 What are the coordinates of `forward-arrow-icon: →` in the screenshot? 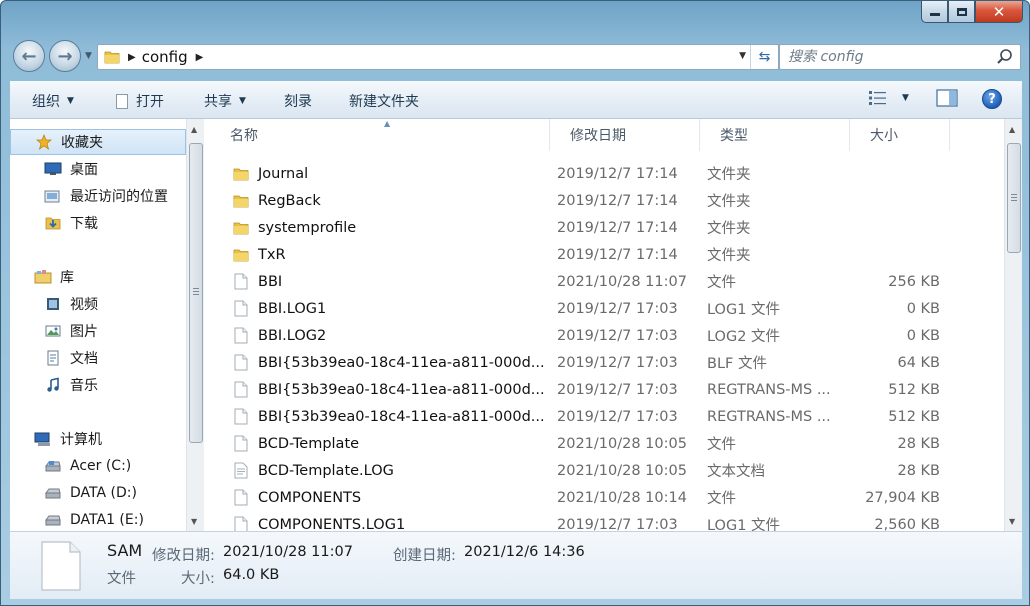 It's located at (65, 56).